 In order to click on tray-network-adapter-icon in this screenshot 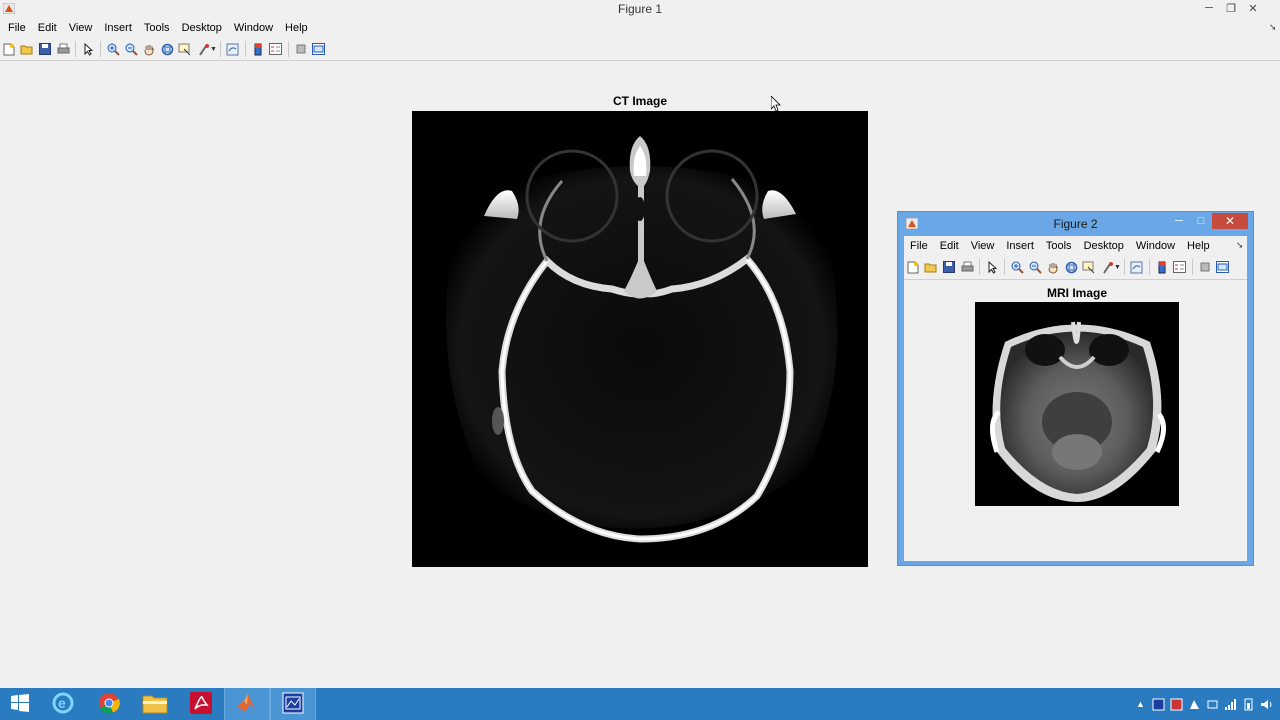, I will do `click(1212, 704)`.